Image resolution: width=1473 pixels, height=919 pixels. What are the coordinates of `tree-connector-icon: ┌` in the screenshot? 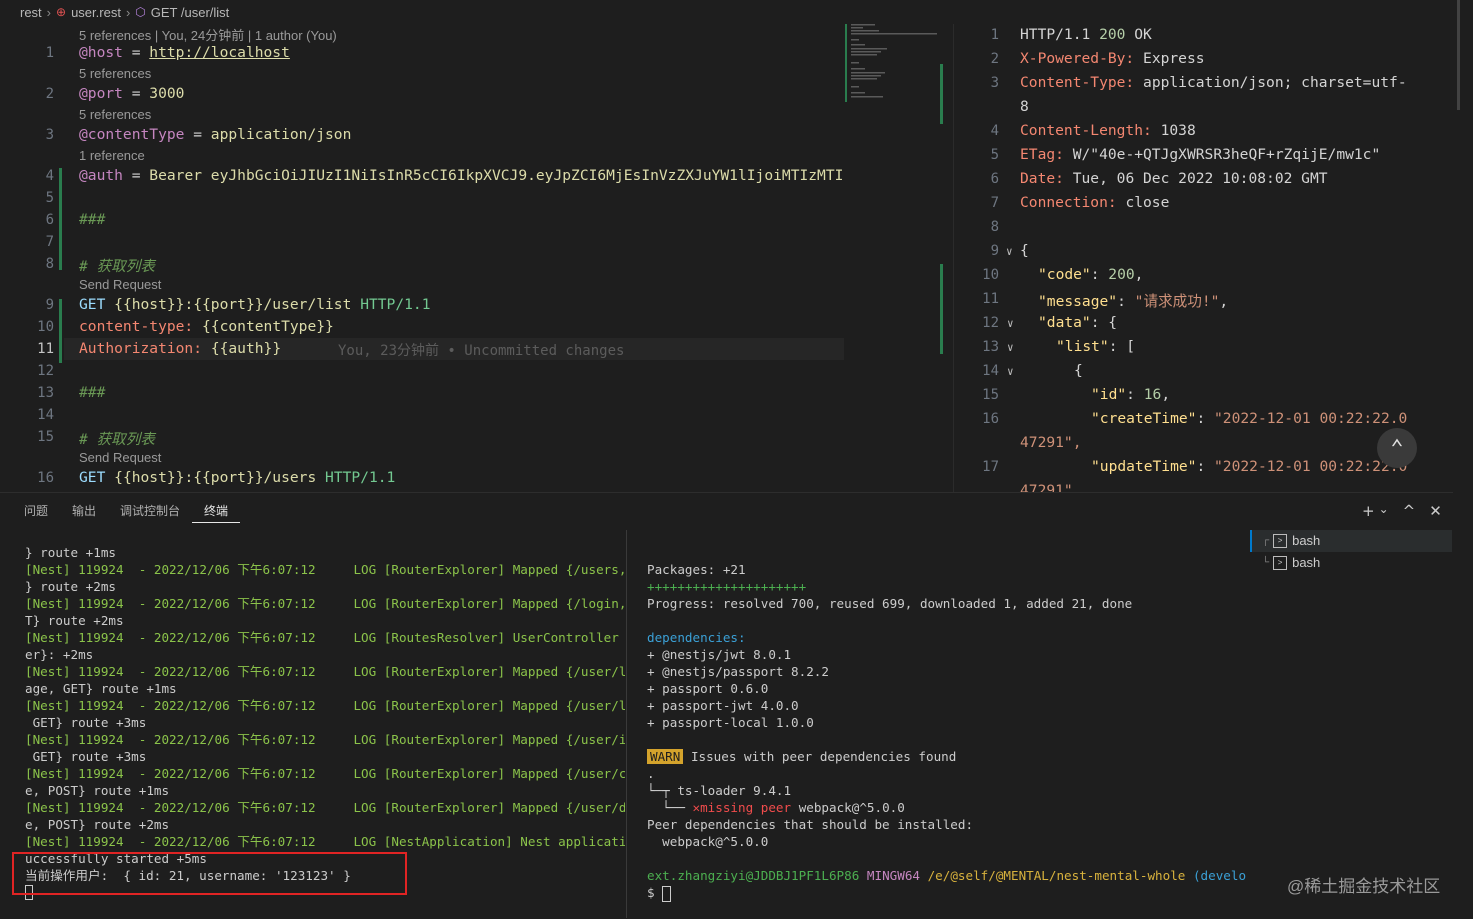 It's located at (1266, 540).